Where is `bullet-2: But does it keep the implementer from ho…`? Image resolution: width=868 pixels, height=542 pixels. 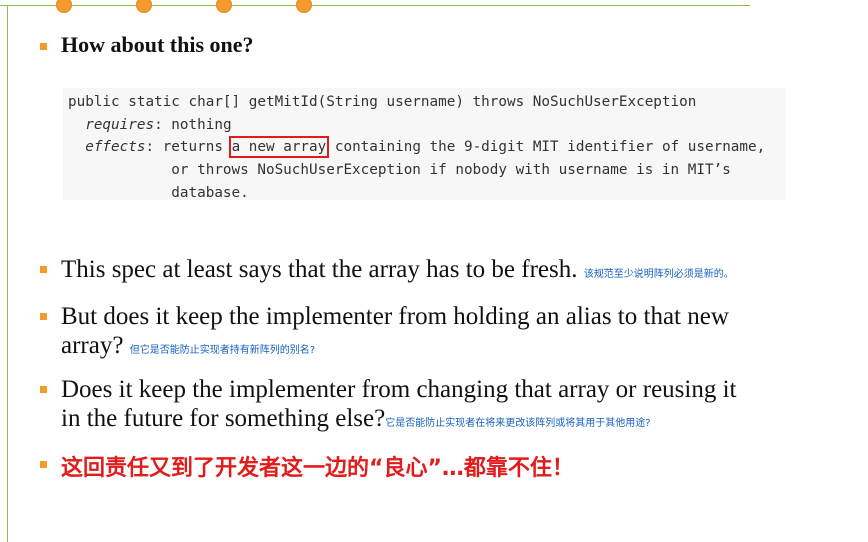 bullet-2: But does it keep the implementer from ho… is located at coordinates (395, 333).